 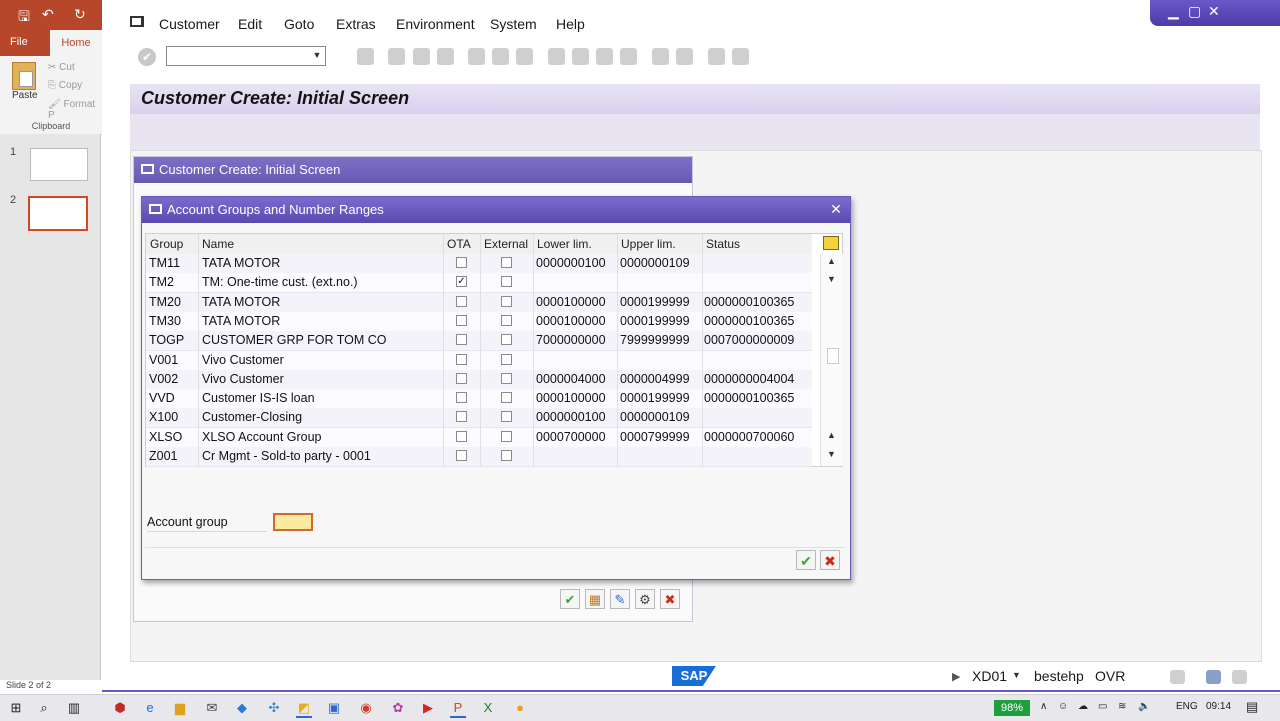 I want to click on scroll-up-icon: ▲, so click(x=831, y=261).